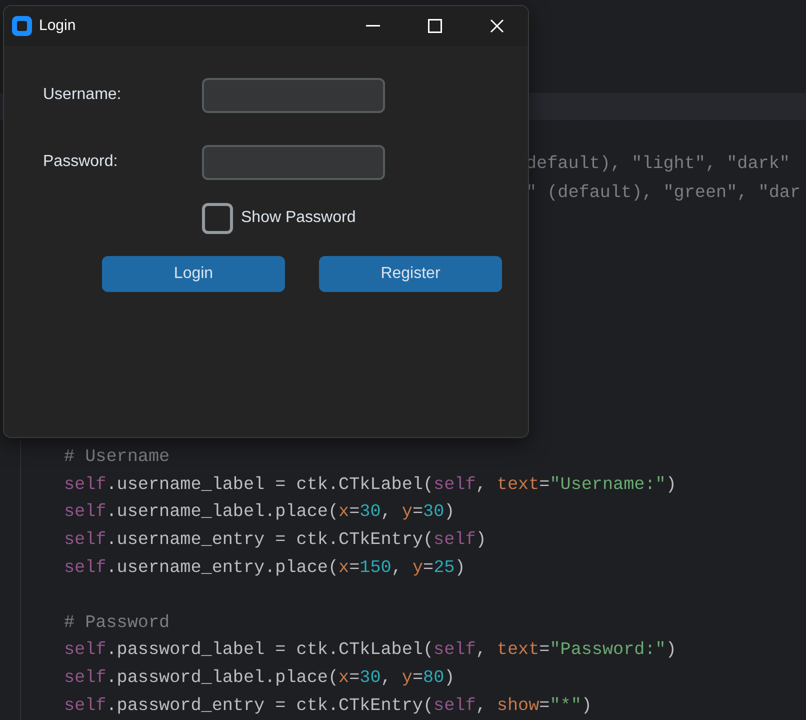 Image resolution: width=806 pixels, height=720 pixels. What do you see at coordinates (117, 457) in the screenshot?
I see `code-comment: # Username` at bounding box center [117, 457].